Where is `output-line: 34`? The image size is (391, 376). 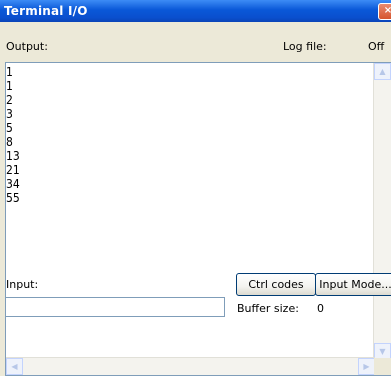
output-line: 34 is located at coordinates (13, 184).